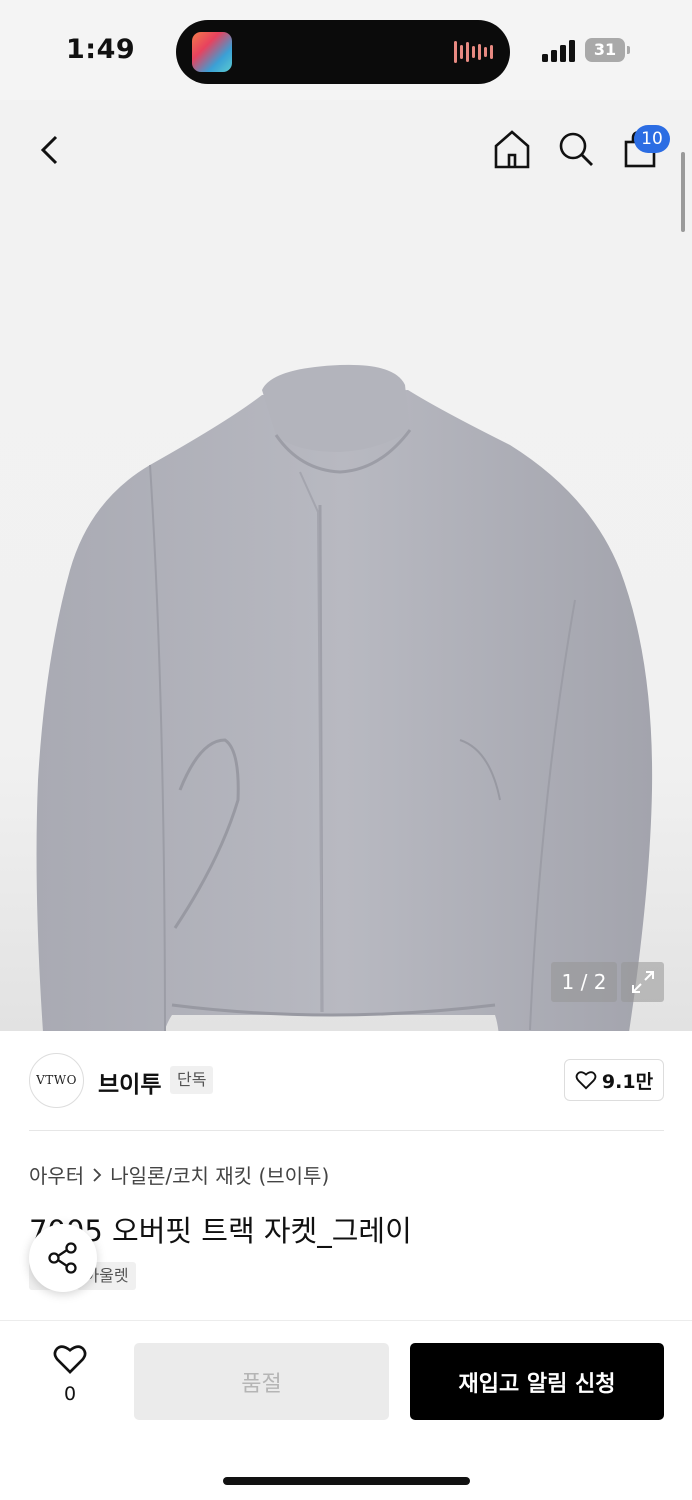 Image resolution: width=692 pixels, height=1500 pixels. I want to click on breadcrumb-subcategory: 나일론/코치 재킷 (브이투), so click(219, 1174).